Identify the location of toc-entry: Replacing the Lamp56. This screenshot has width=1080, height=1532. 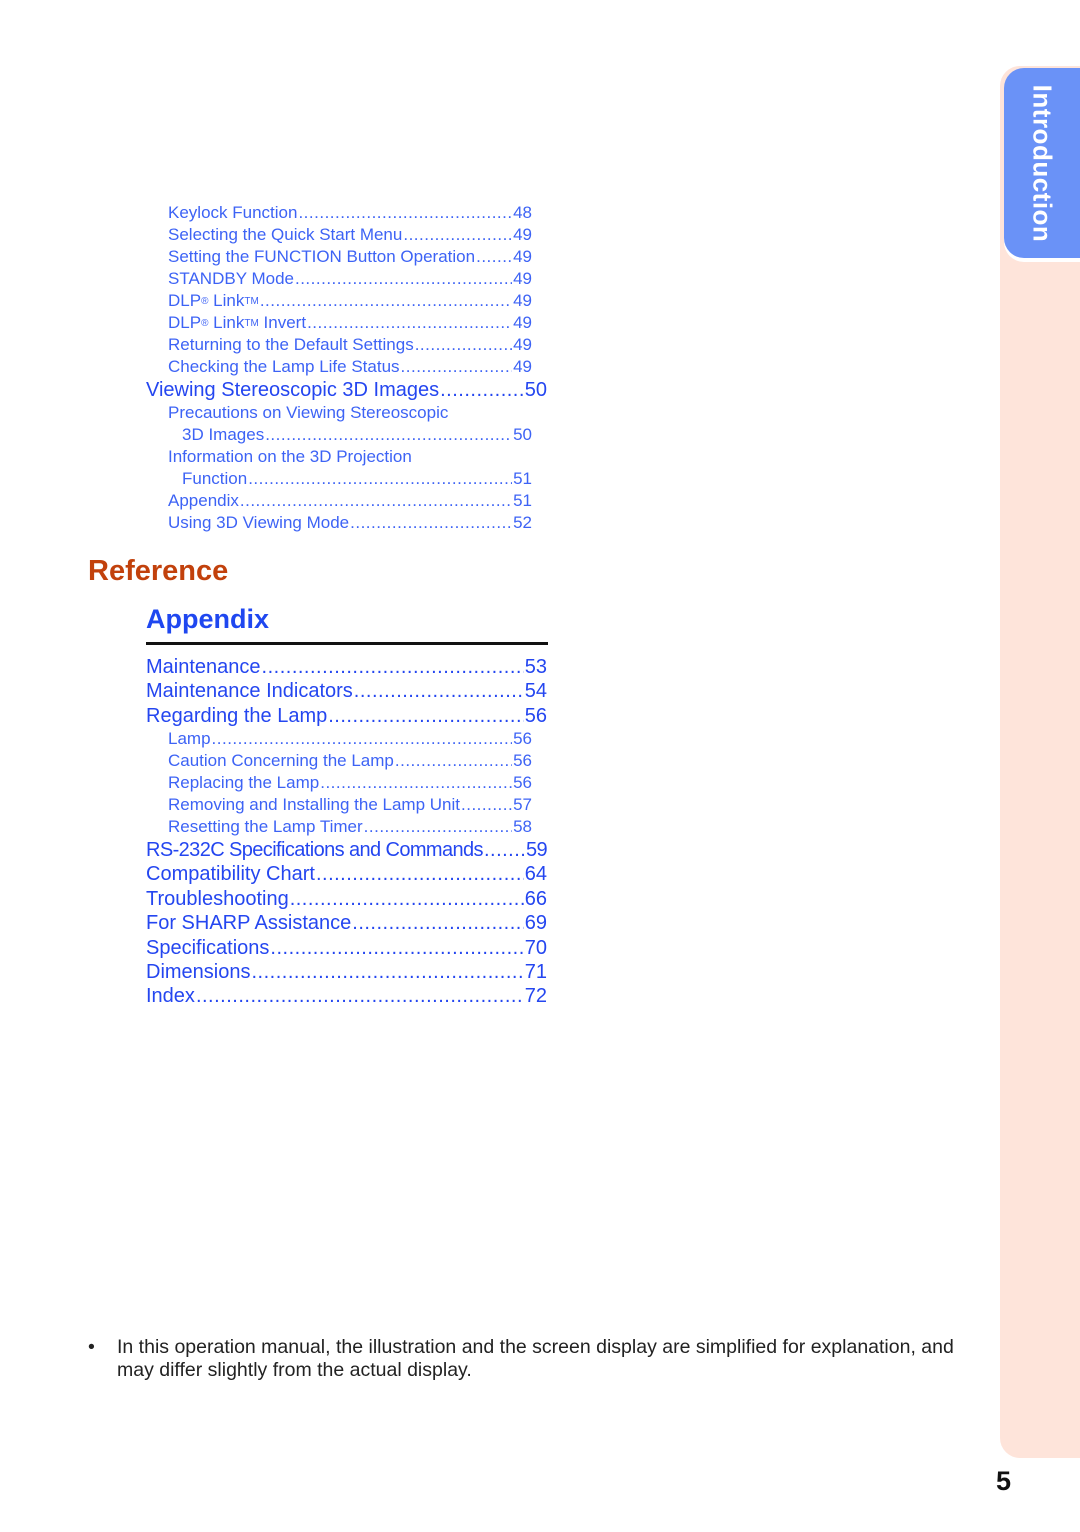
(350, 783).